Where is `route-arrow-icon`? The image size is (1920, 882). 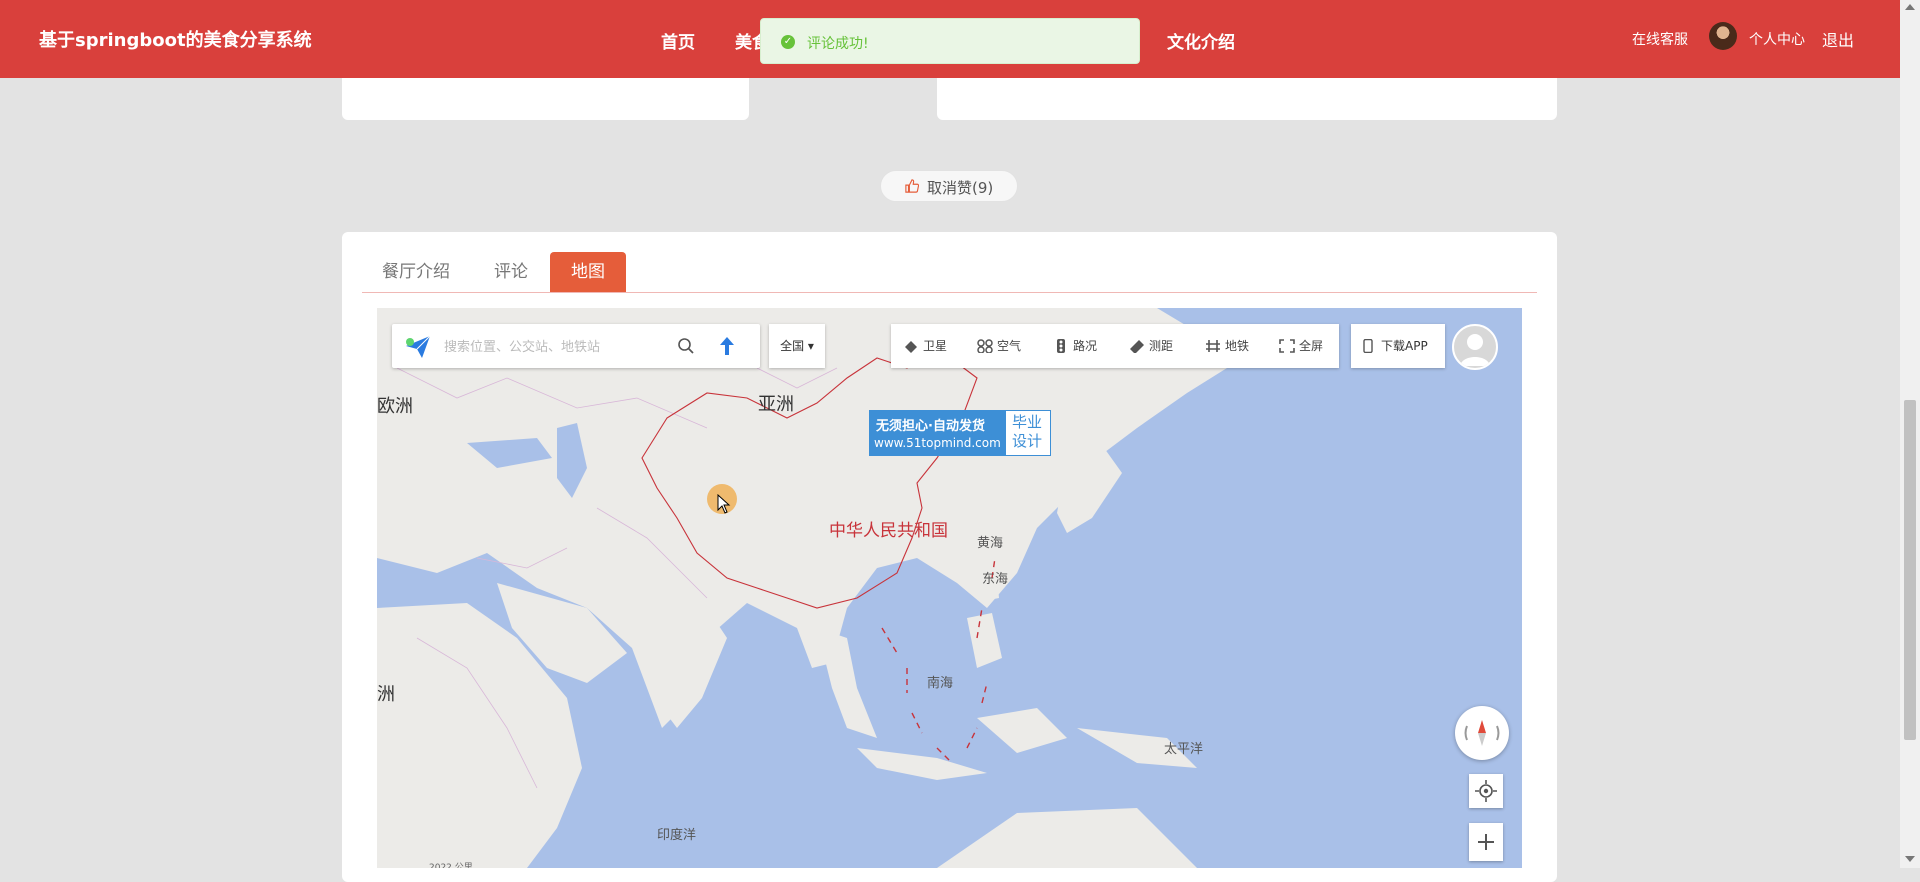 route-arrow-icon is located at coordinates (727, 346).